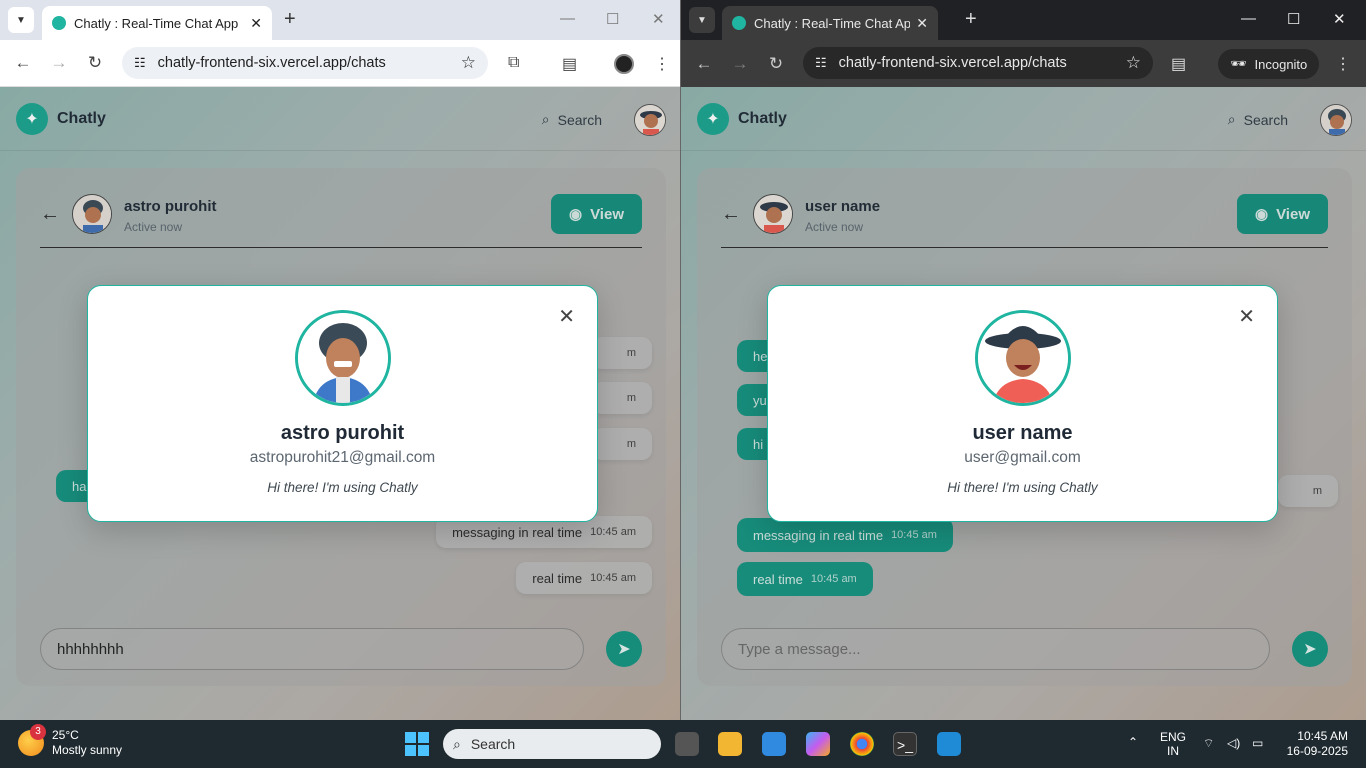 This screenshot has height=768, width=1366. I want to click on clock-time: 10:45 AM, so click(1322, 736).